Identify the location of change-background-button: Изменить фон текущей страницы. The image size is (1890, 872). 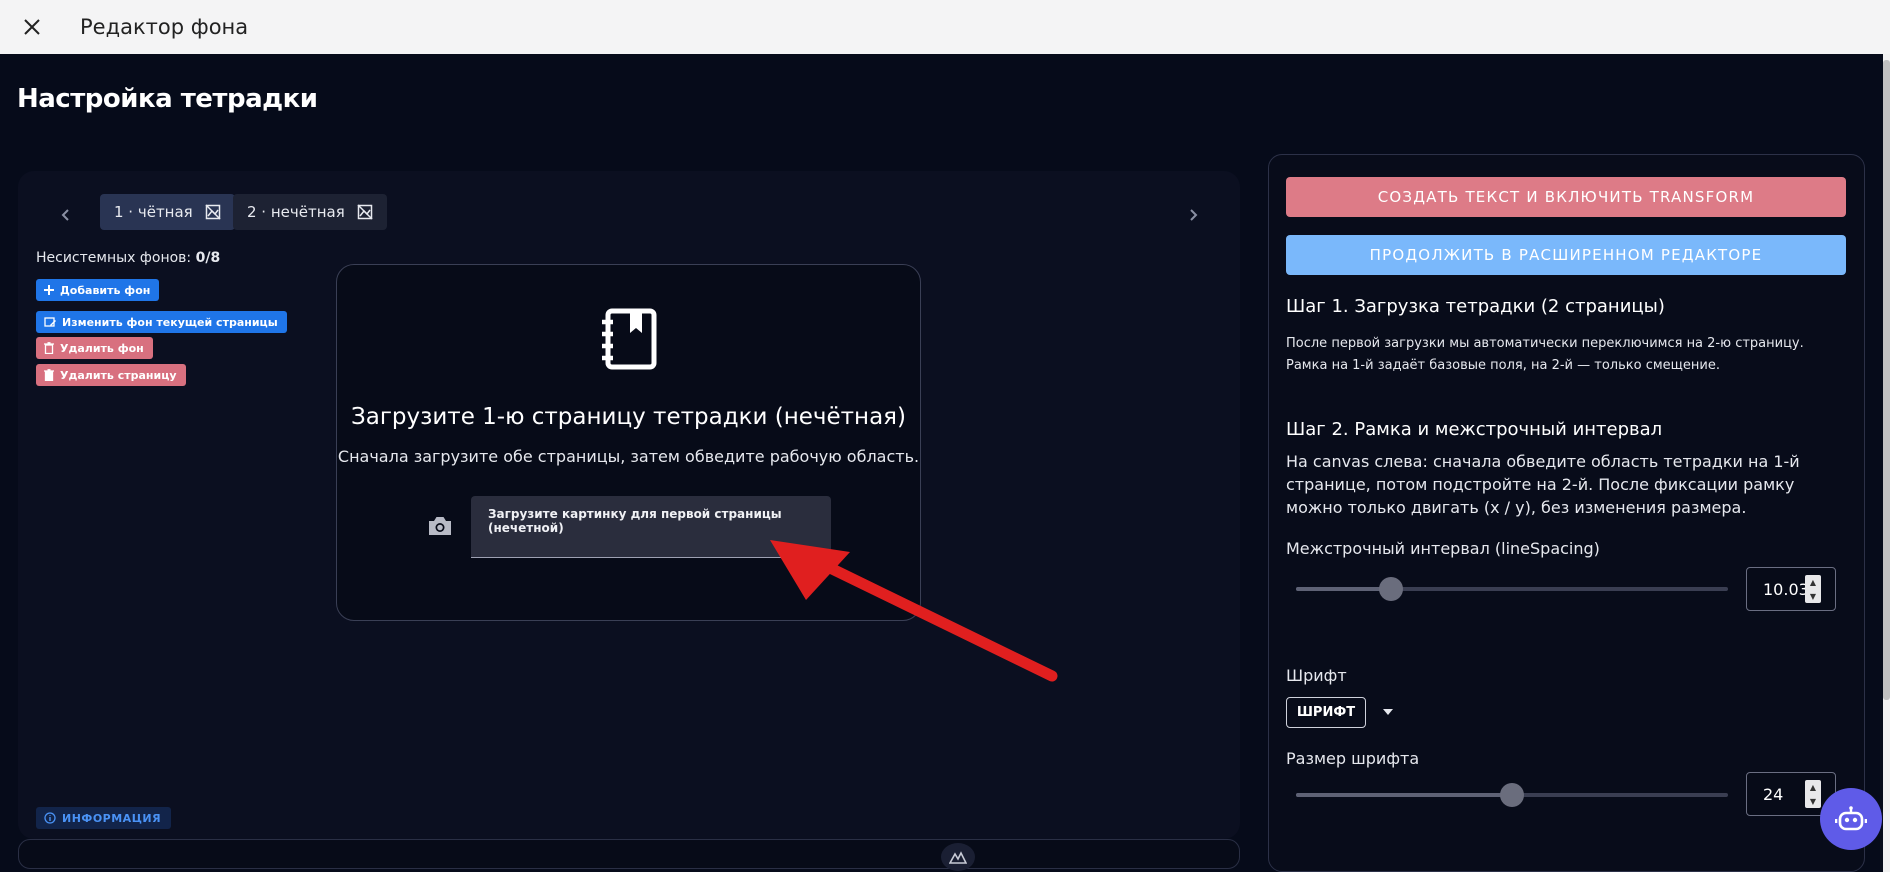
(161, 322).